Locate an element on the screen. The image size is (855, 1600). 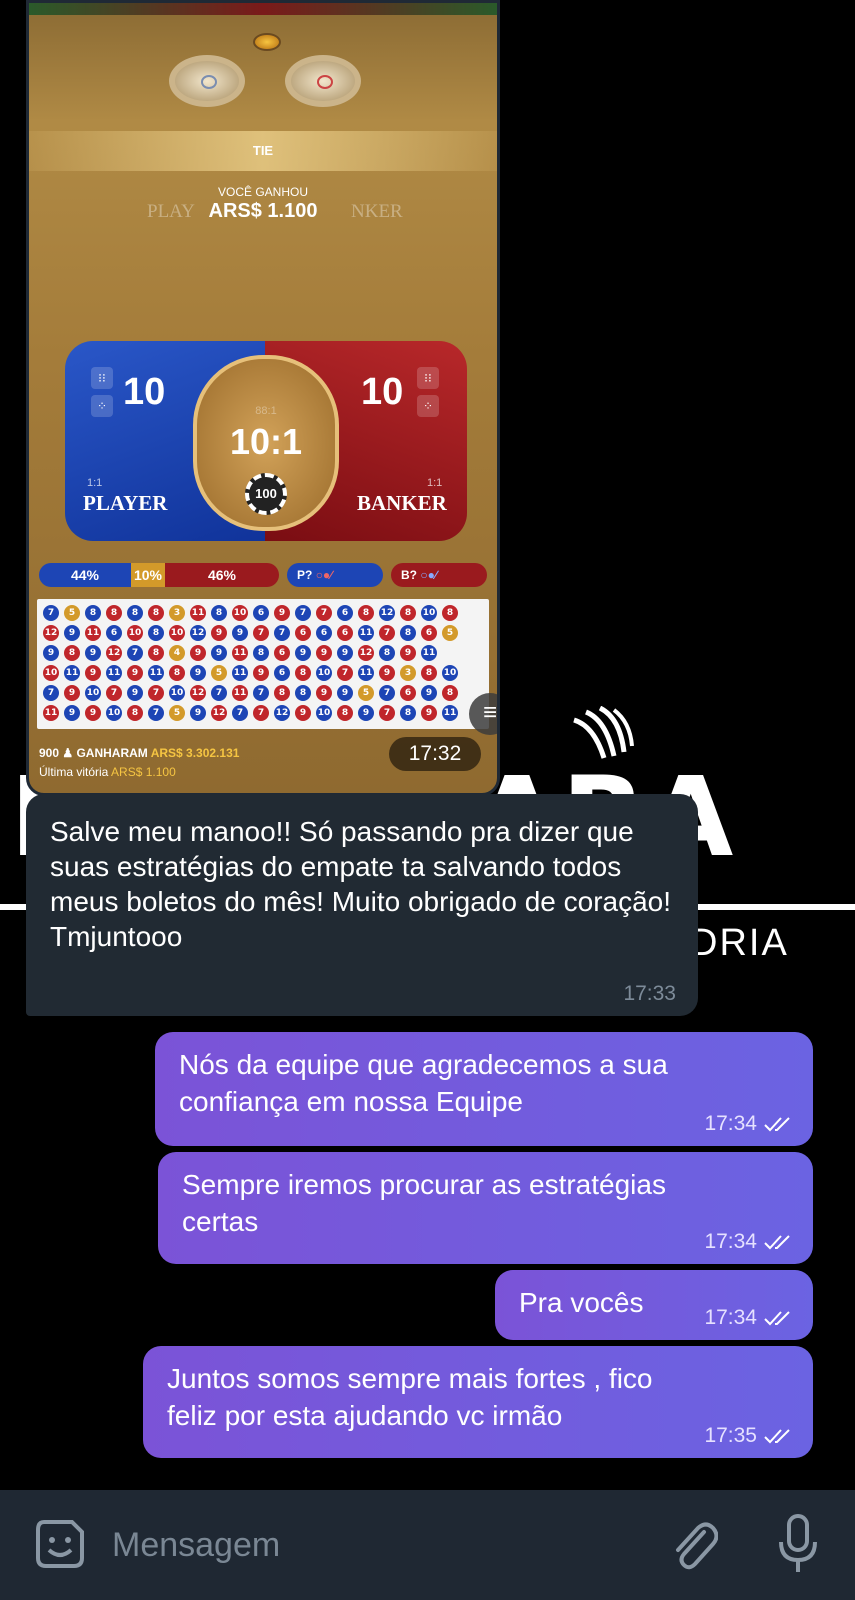
sticker-emoji-icon is located at coordinates (60, 1544).